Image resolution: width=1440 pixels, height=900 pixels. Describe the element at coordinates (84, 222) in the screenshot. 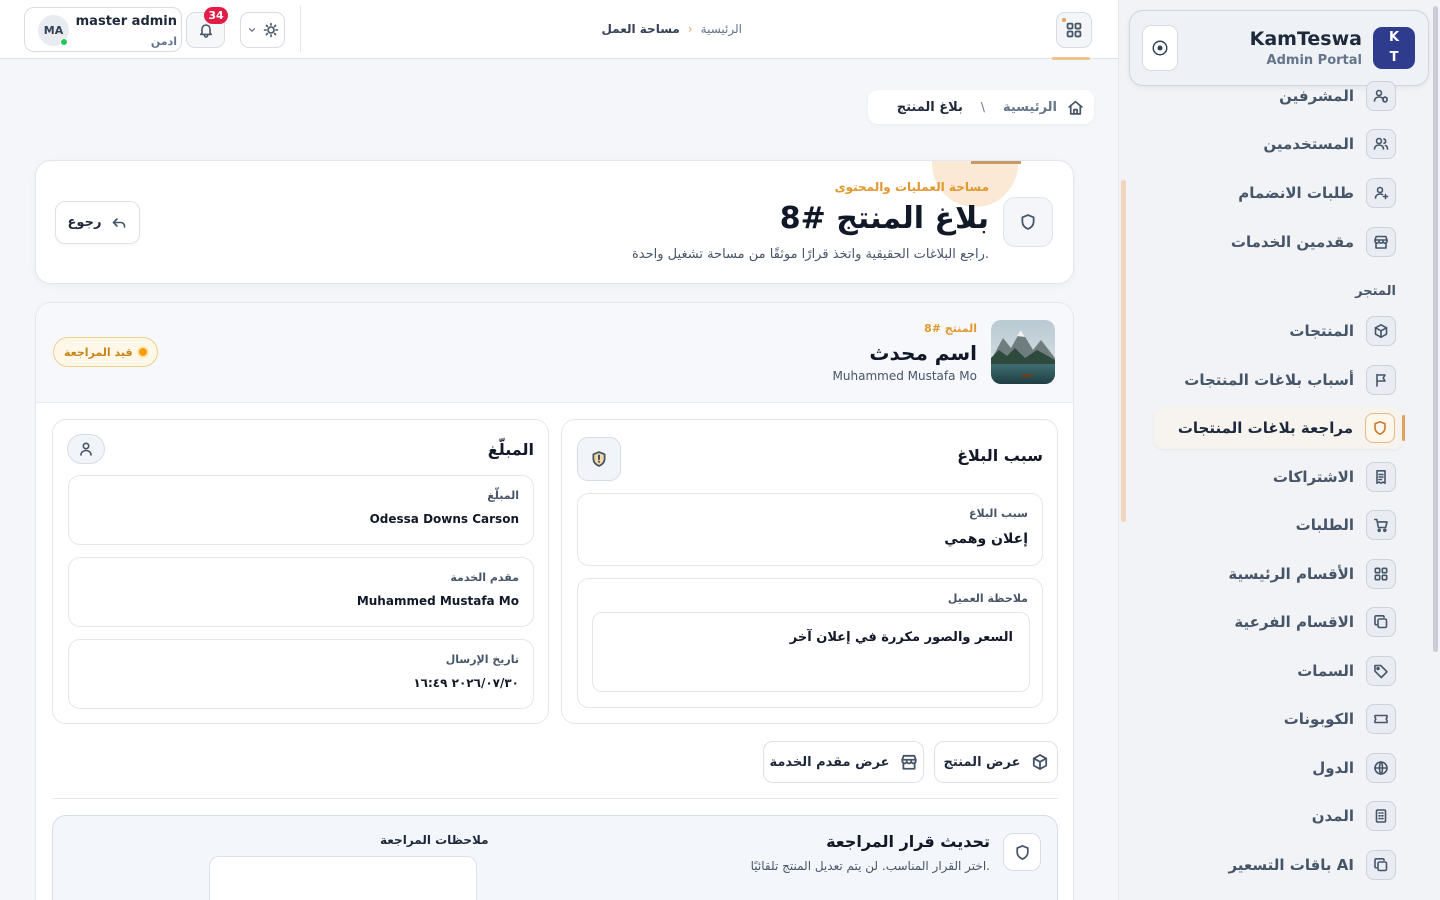

I see `back-button-label: رجوع` at that location.